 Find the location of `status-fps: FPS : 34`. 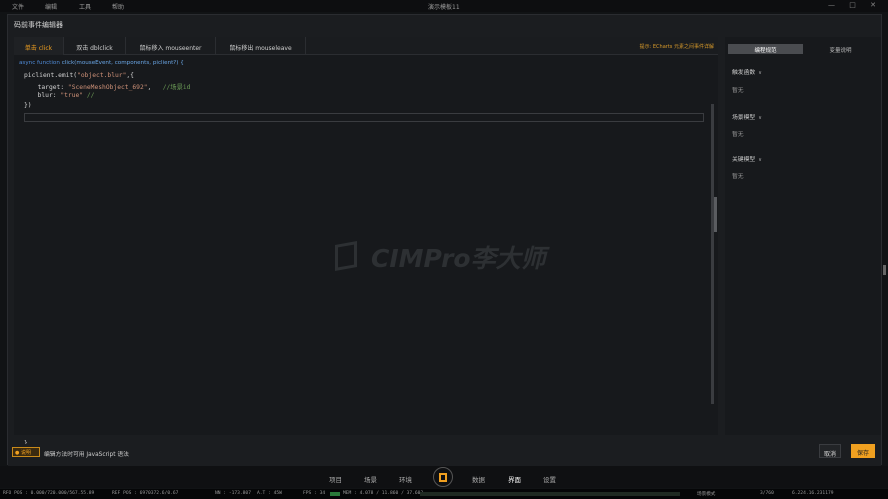

status-fps: FPS : 34 is located at coordinates (314, 493).